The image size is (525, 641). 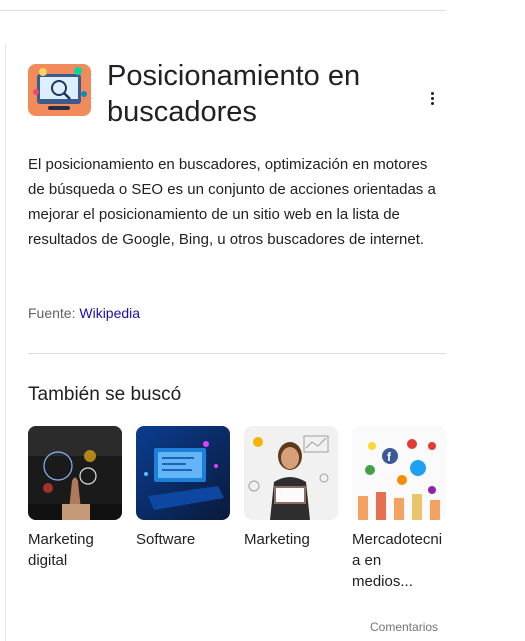 I want to click on related-item-software: Software, so click(x=183, y=488).